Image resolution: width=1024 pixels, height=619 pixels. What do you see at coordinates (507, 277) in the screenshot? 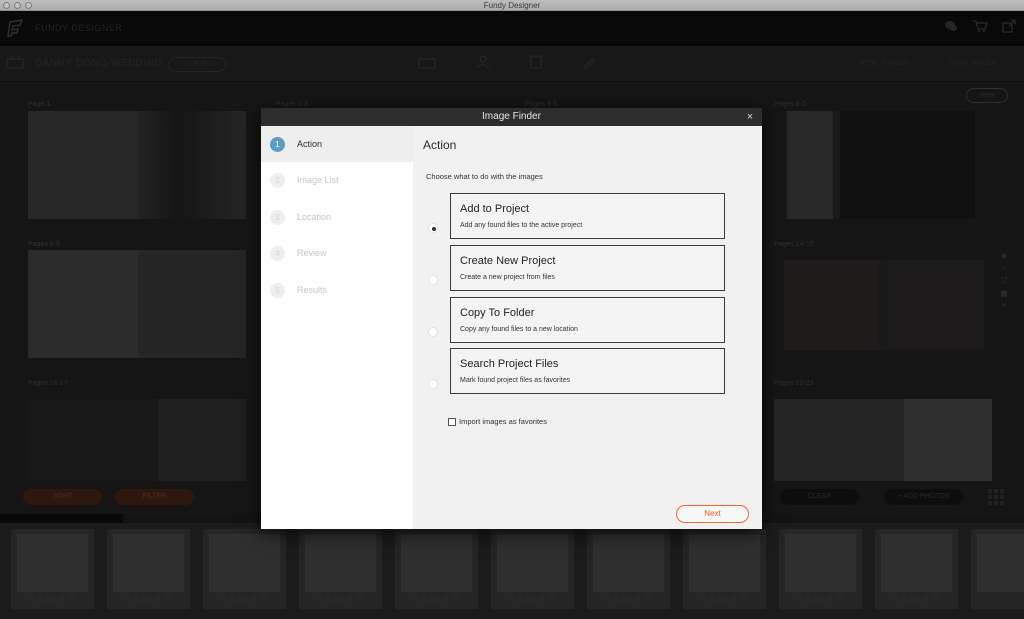
I see `option-description: Create a new project from files` at bounding box center [507, 277].